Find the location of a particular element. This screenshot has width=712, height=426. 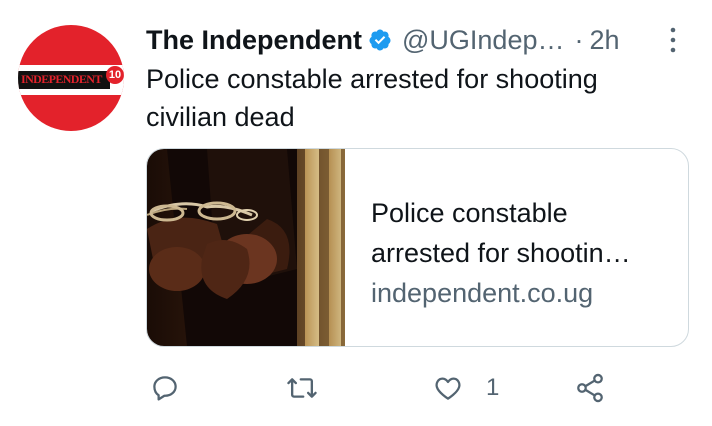

reply-button is located at coordinates (165, 388).